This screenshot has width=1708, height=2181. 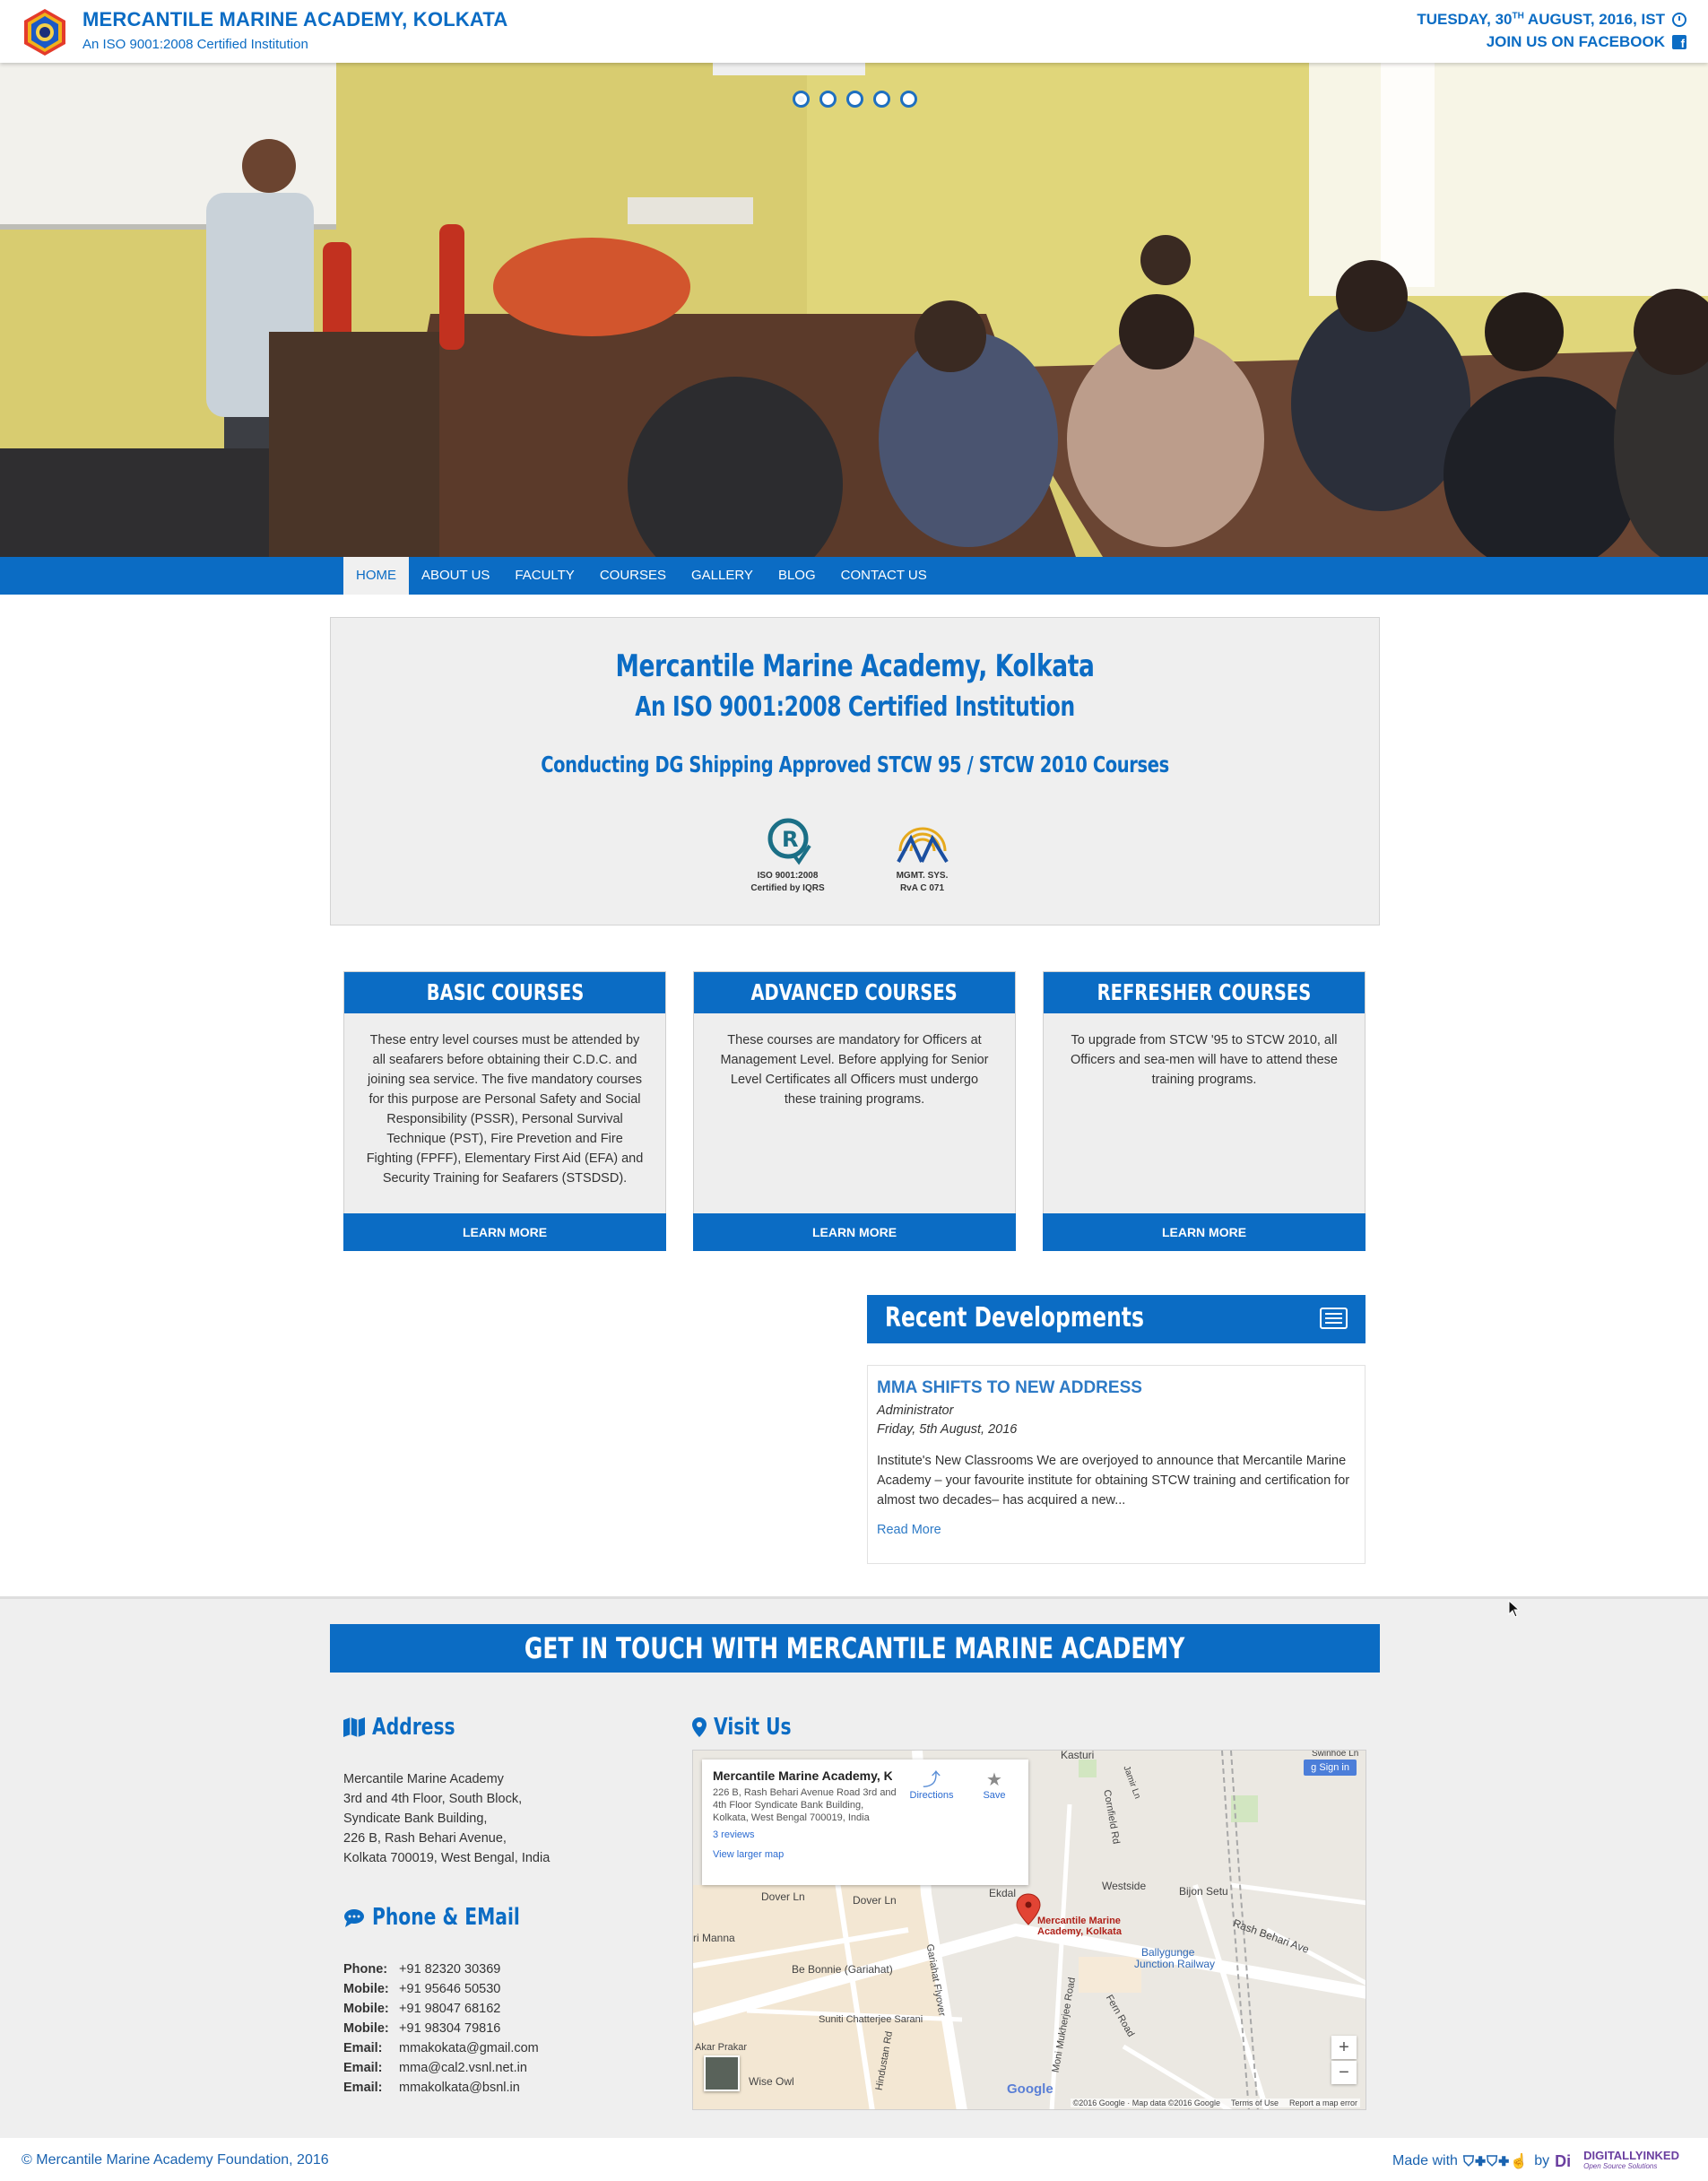 What do you see at coordinates (1594, 19) in the screenshot?
I see `date-rest: AUGUST, 2016, IST` at bounding box center [1594, 19].